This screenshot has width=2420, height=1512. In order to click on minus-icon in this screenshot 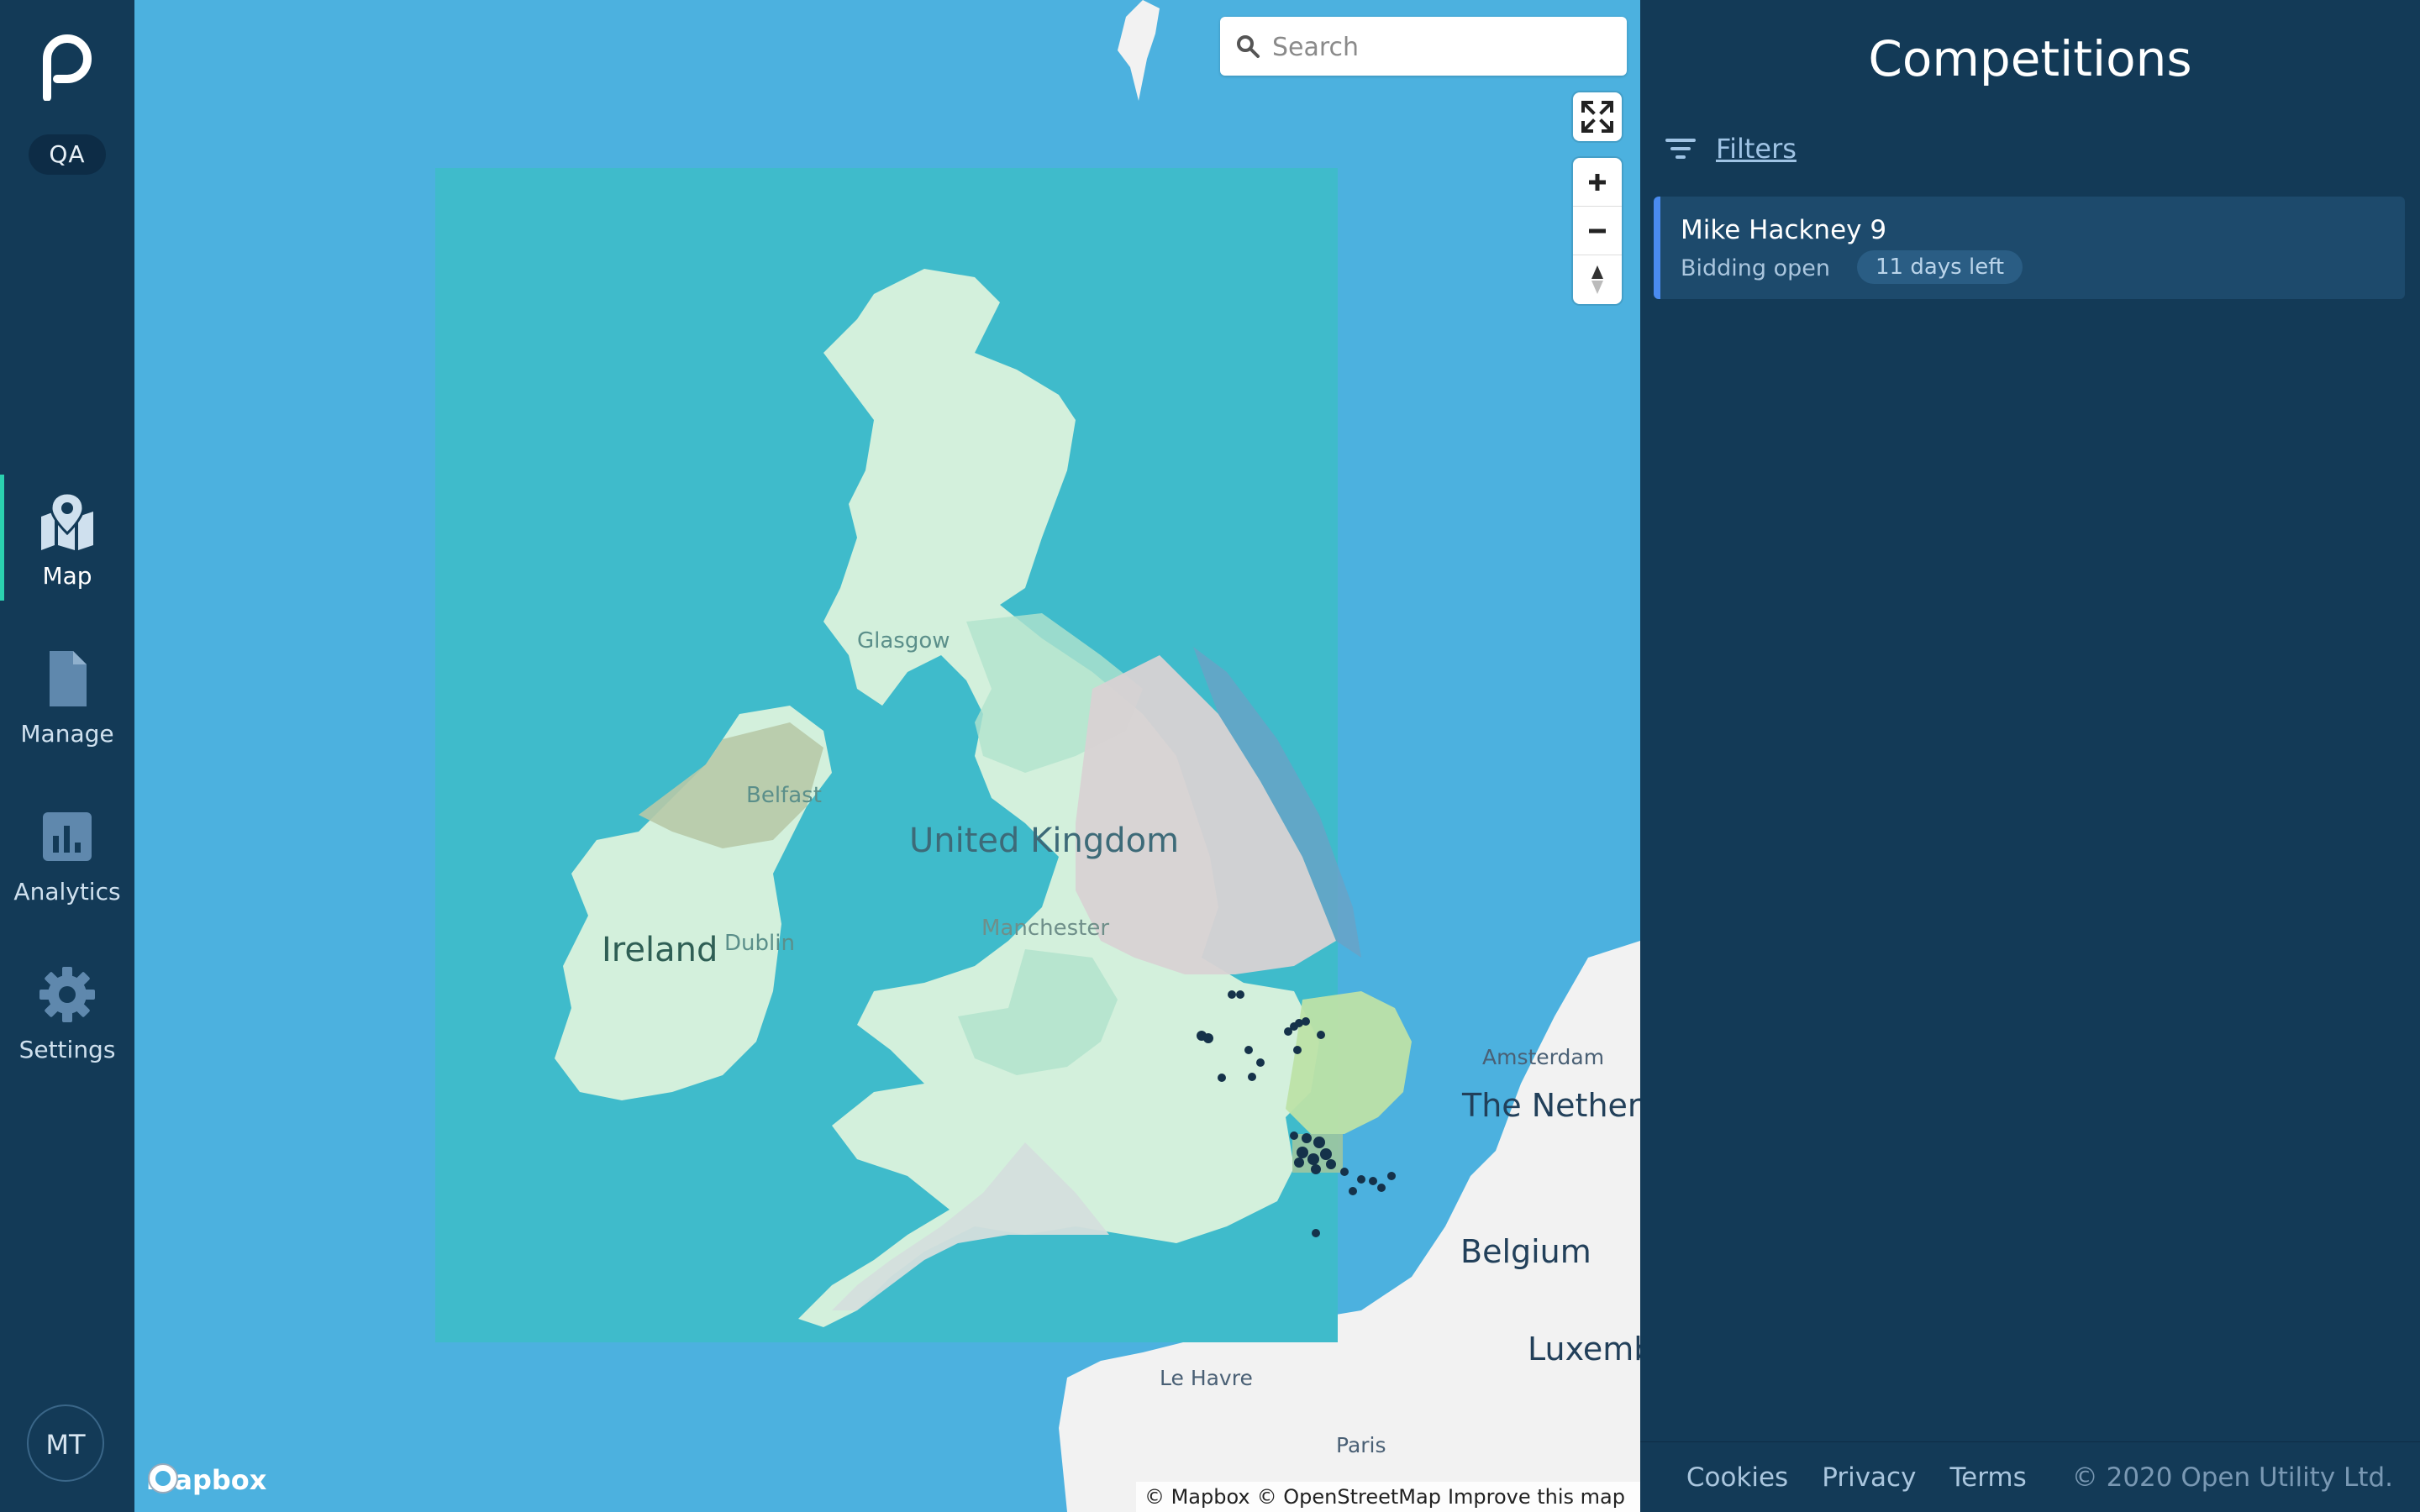, I will do `click(1597, 231)`.